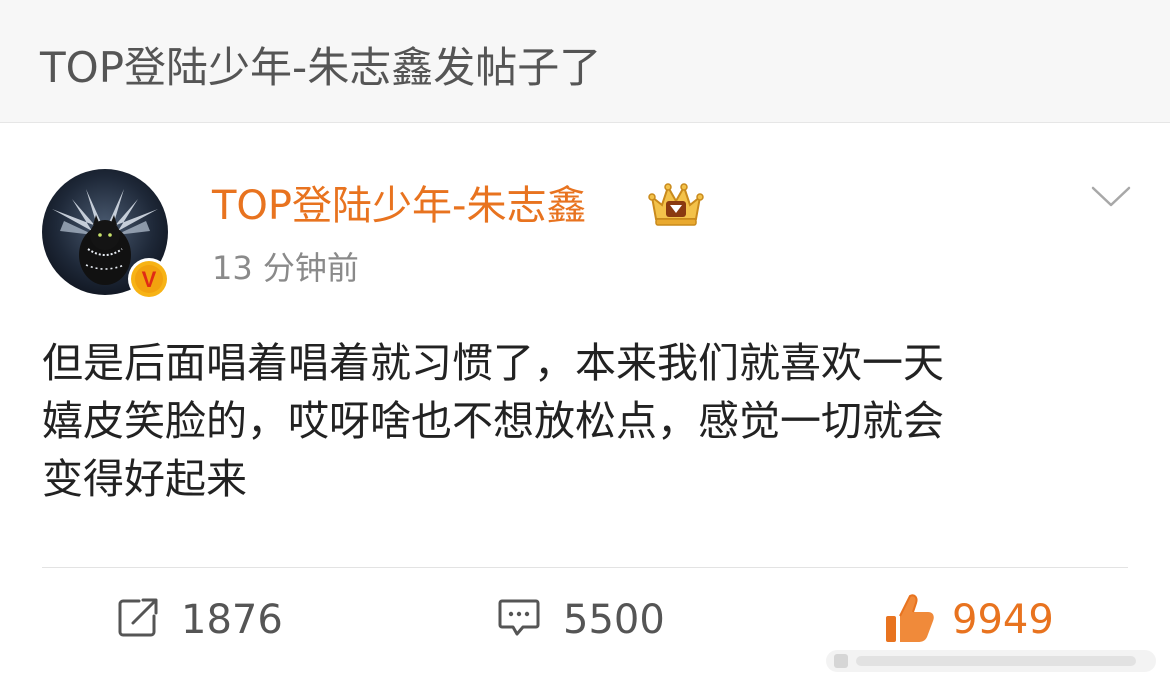 Image resolution: width=1170 pixels, height=682 pixels. Describe the element at coordinates (232, 620) in the screenshot. I see `repost-count: 1876` at that location.